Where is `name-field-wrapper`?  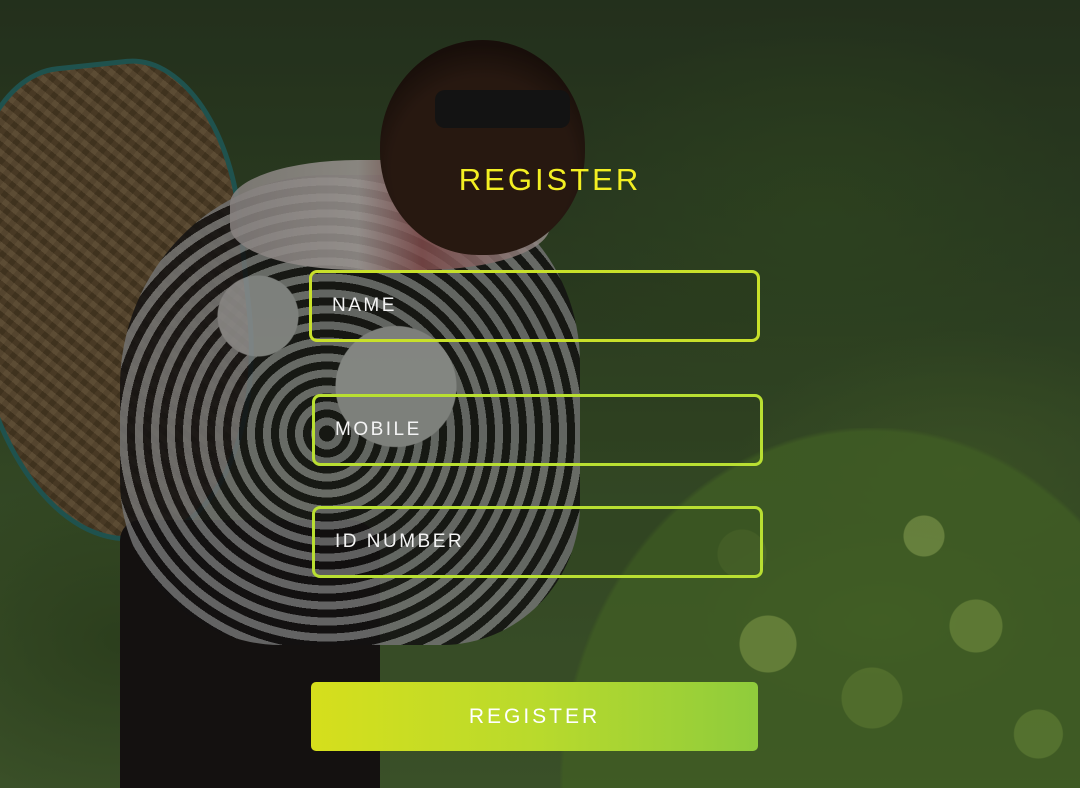
name-field-wrapper is located at coordinates (534, 306).